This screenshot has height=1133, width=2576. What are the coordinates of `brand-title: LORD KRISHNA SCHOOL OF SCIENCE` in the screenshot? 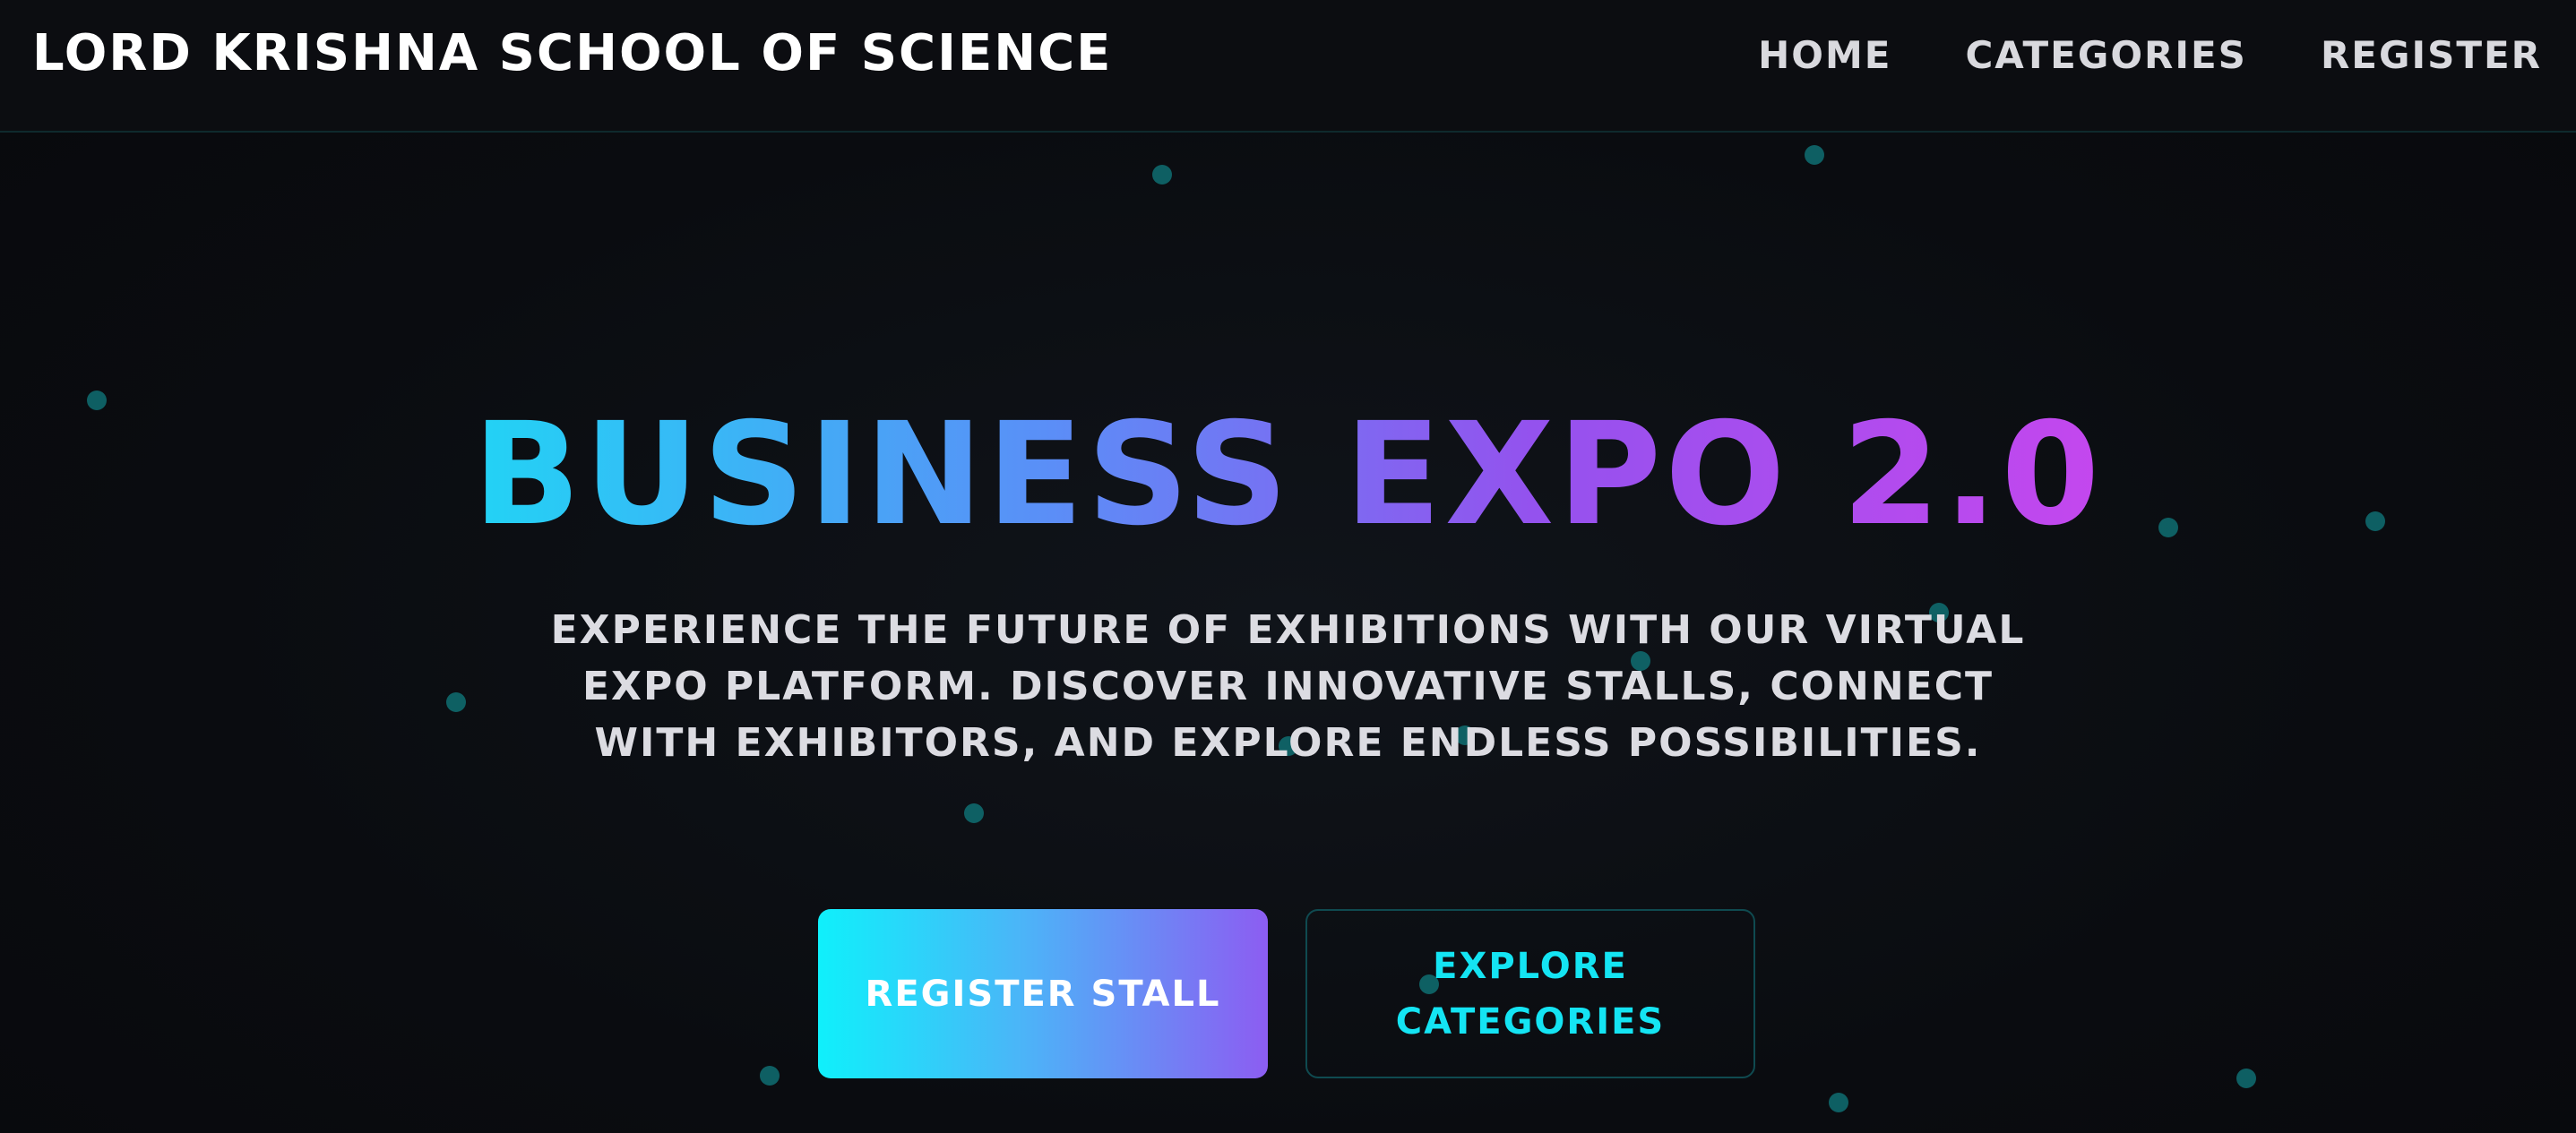 It's located at (572, 54).